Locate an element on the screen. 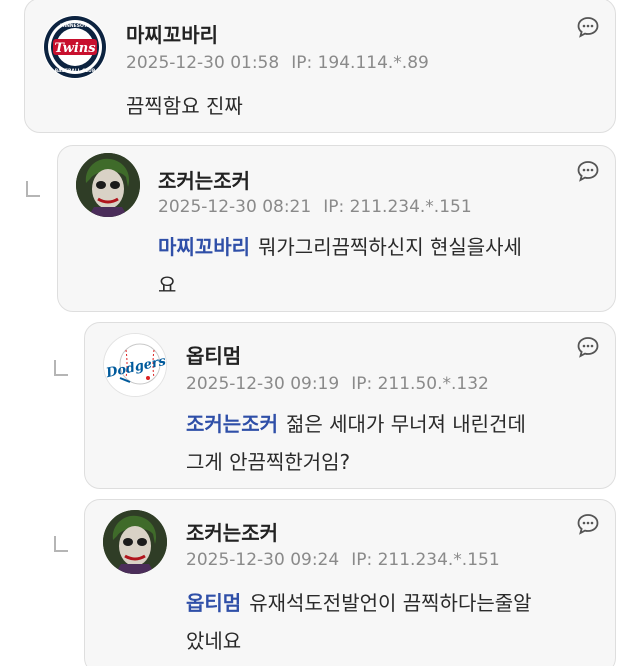 This screenshot has width=640, height=666. comment-body: 마찌꼬바리 뭐가그리끔찍하신지 현실을사세 요 is located at coordinates (378, 266).